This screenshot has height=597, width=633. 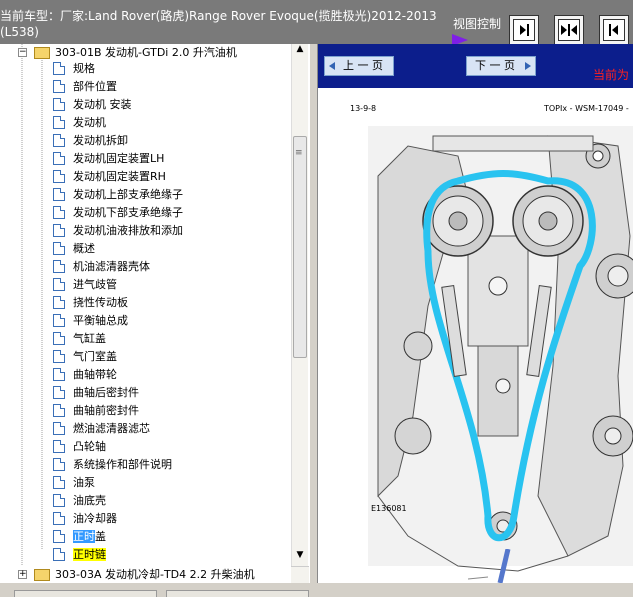 I want to click on tree-item-label: 发动机下部支承绝缘子, so click(x=128, y=212).